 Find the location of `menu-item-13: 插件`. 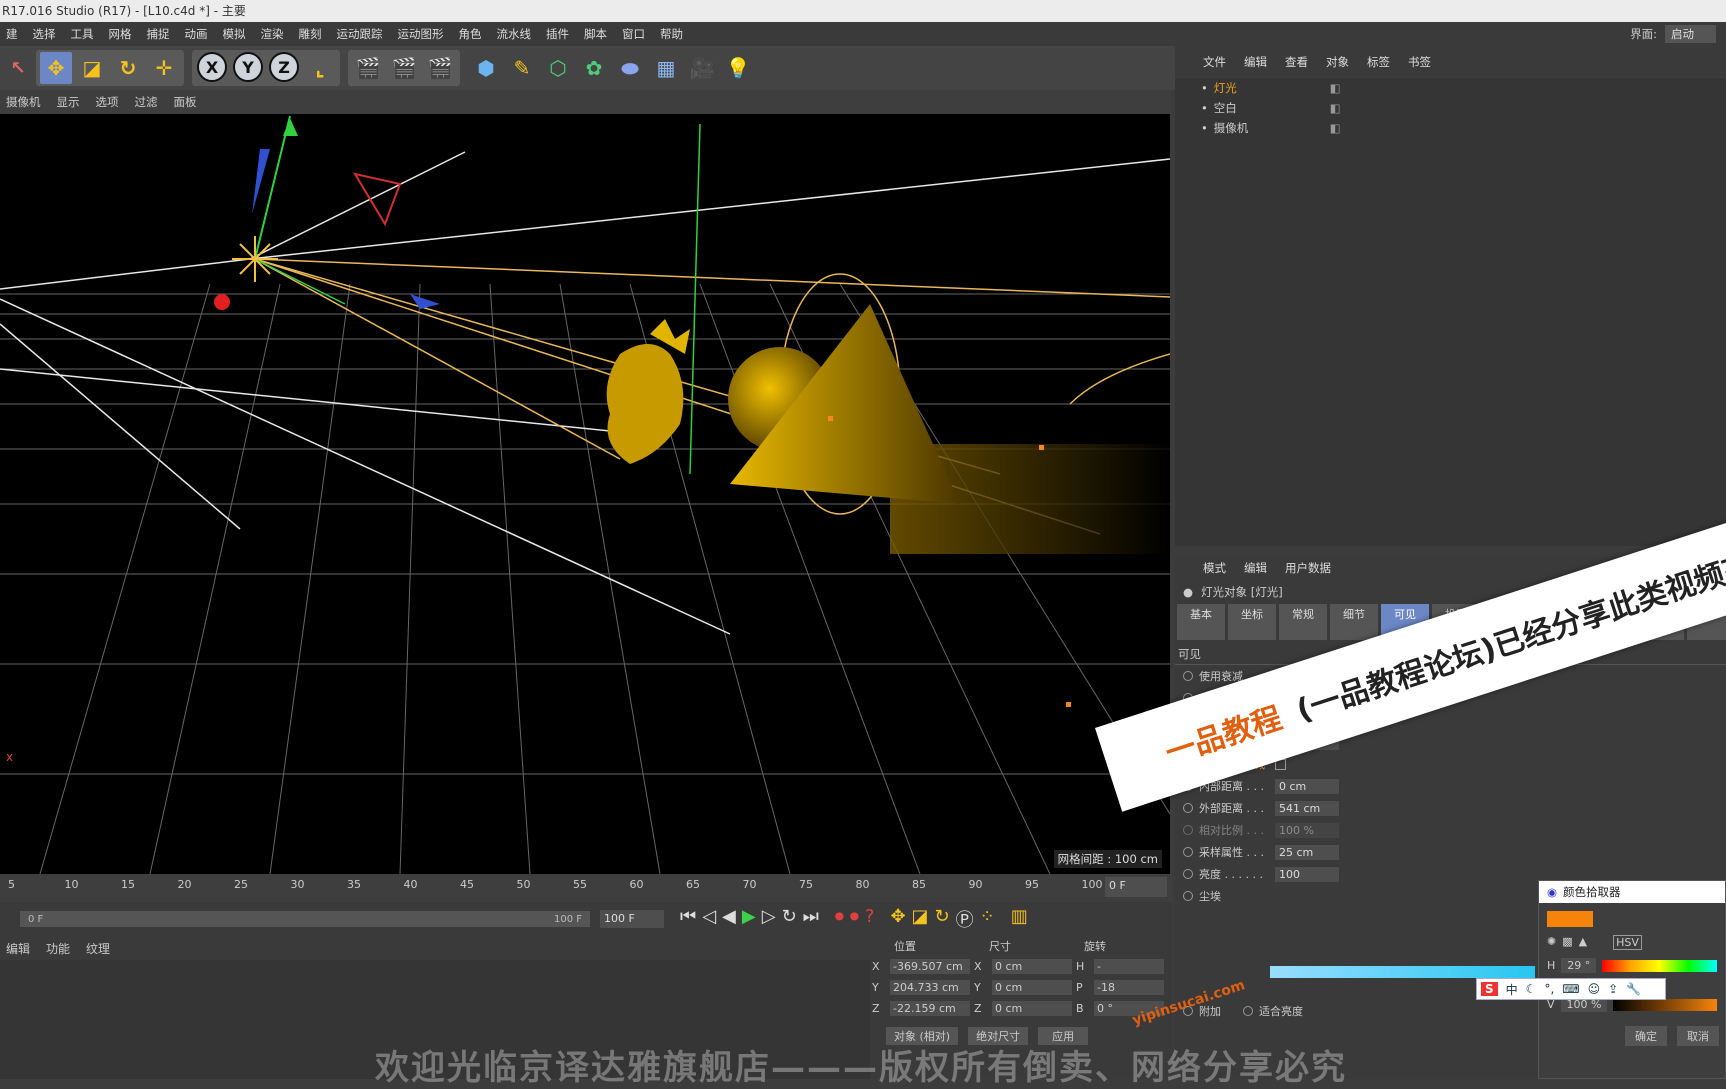

menu-item-13: 插件 is located at coordinates (559, 34).